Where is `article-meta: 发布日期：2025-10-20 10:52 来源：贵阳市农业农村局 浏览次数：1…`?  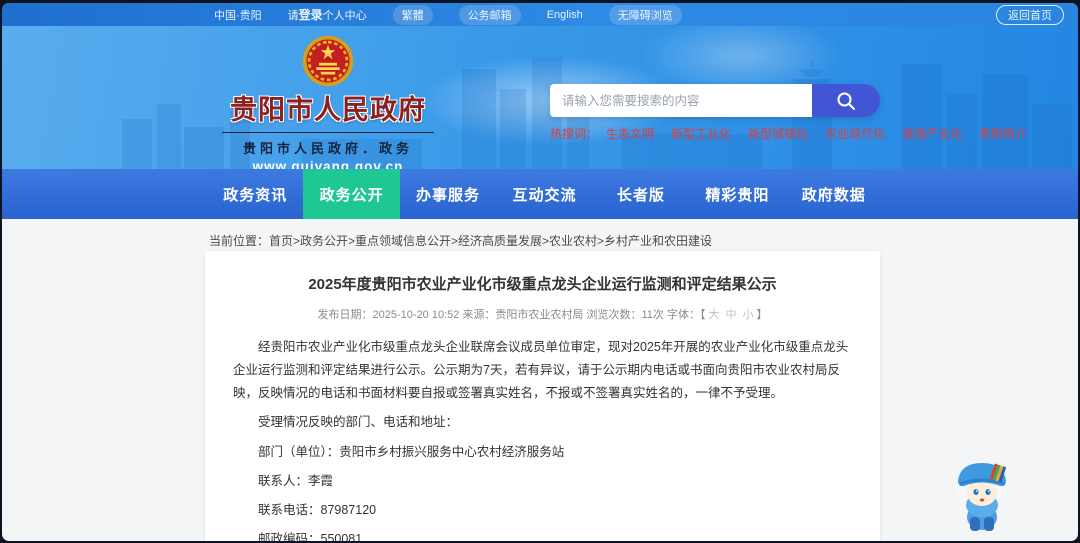
article-meta: 发布日期：2025-10-20 10:52 来源：贵阳市农业农村局 浏览次数：1… is located at coordinates (542, 318).